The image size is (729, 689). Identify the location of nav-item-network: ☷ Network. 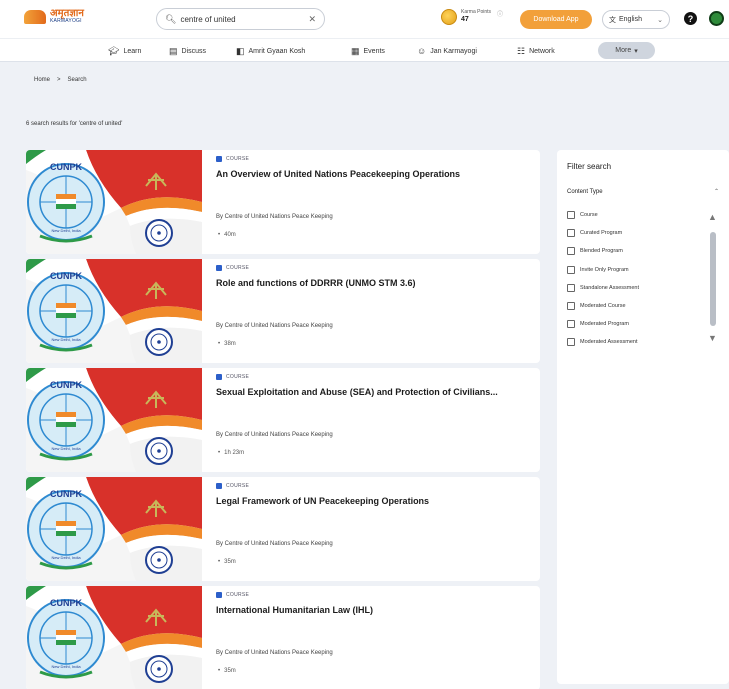
(536, 51).